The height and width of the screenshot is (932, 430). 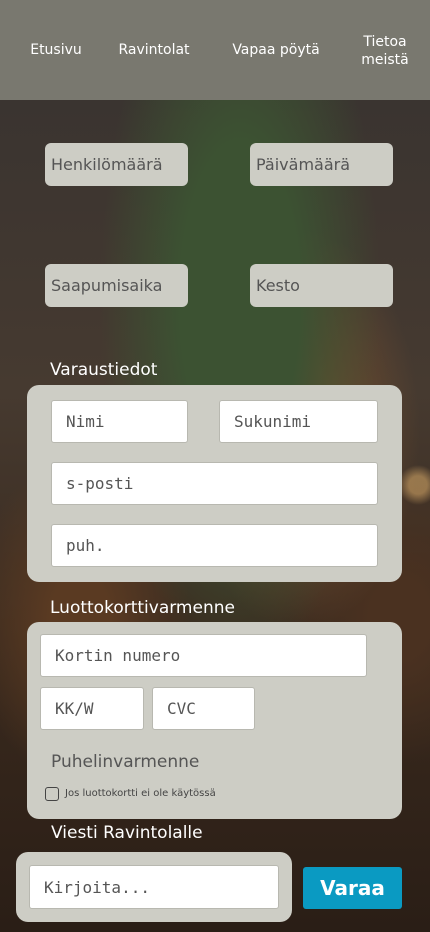 What do you see at coordinates (154, 50) in the screenshot?
I see `nav-item-ravintolat: Ravintolat` at bounding box center [154, 50].